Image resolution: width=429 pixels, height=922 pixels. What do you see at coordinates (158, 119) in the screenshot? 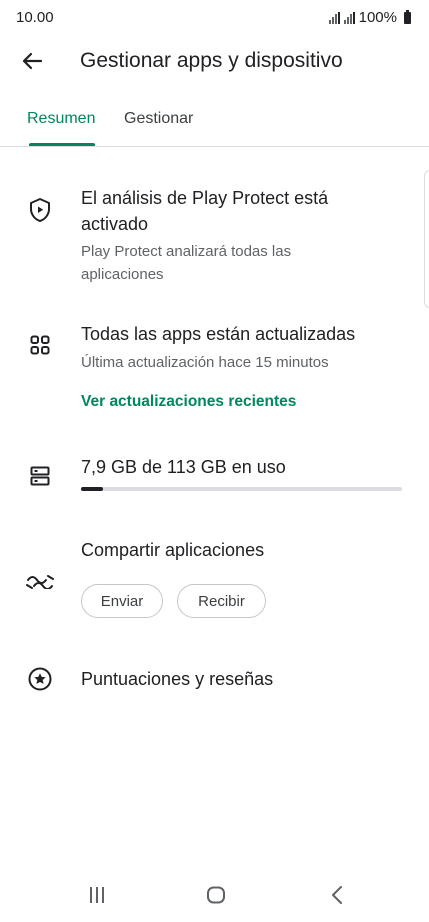
I see `tab-gestionar: Gestionar` at bounding box center [158, 119].